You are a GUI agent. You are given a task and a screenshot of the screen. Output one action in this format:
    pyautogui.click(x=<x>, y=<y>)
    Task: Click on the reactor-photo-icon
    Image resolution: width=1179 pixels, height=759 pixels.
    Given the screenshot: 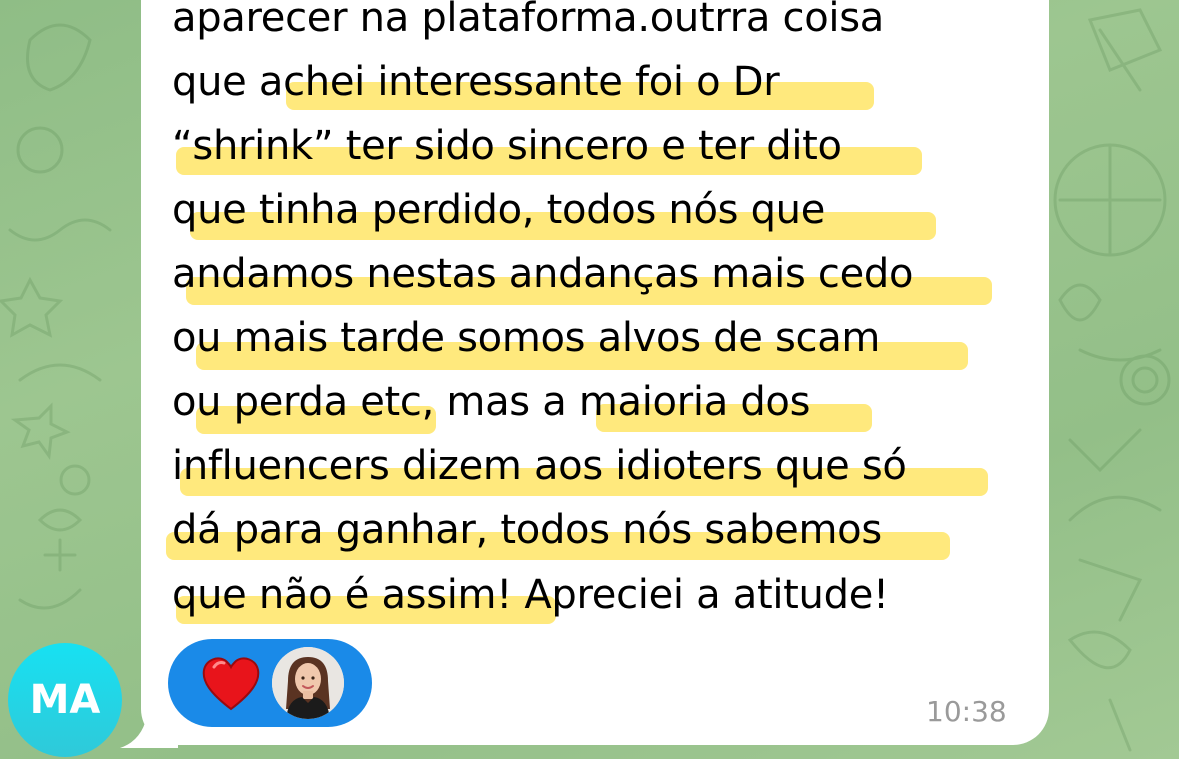 What is the action you would take?
    pyautogui.click(x=308, y=683)
    